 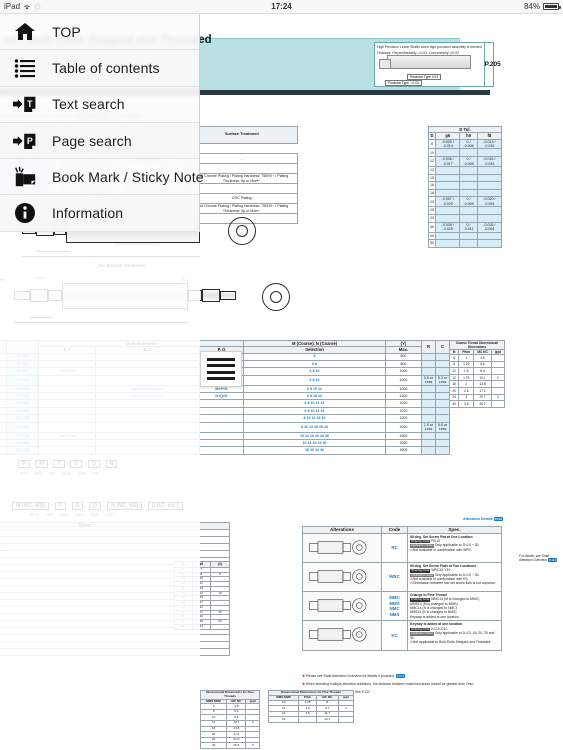 What do you see at coordinates (477, 404) in the screenshot?
I see `table-row: 30 3.5 26.2` at bounding box center [477, 404].